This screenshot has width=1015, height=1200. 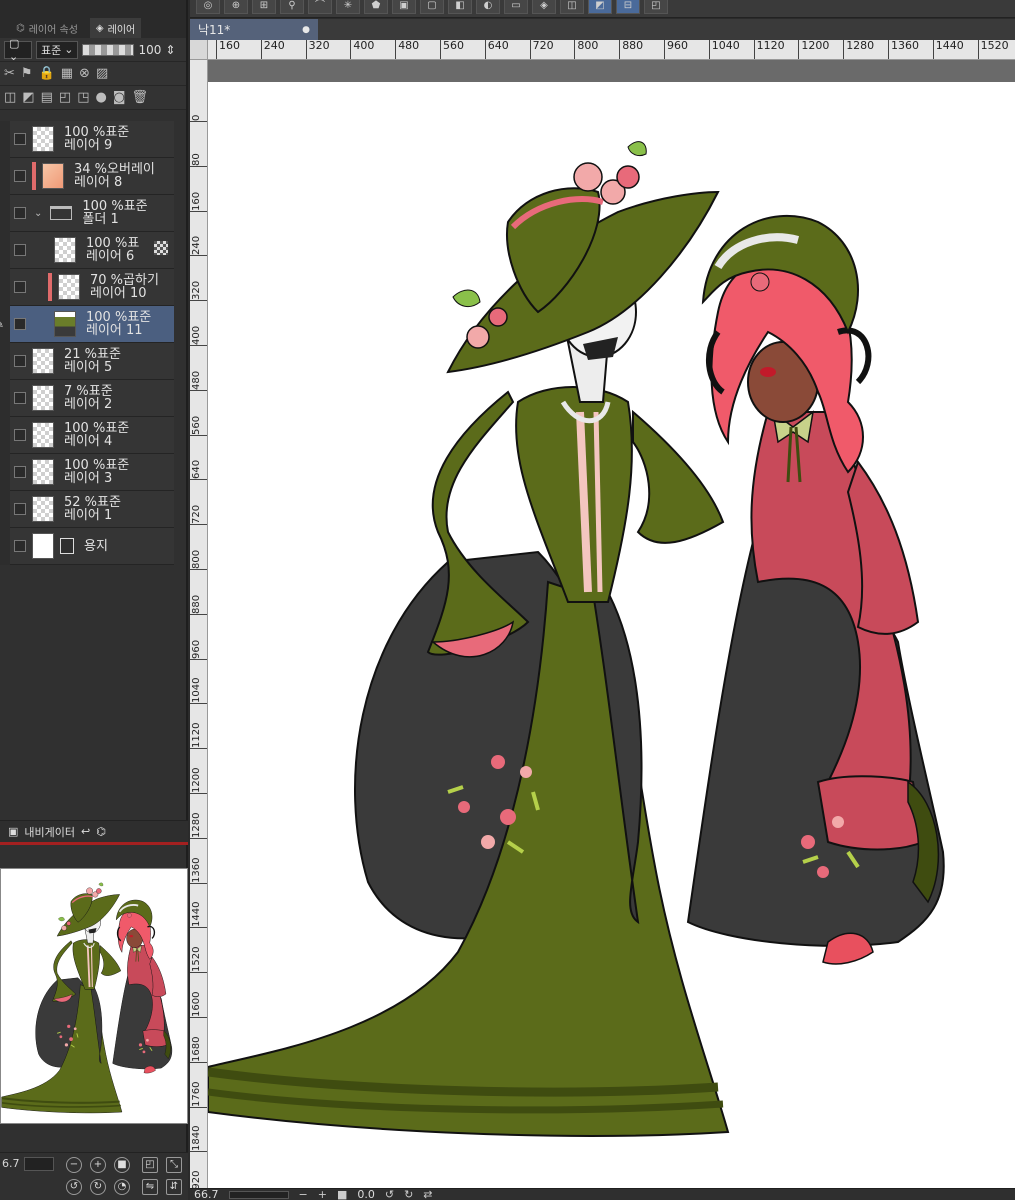 What do you see at coordinates (102, 73) in the screenshot?
I see `mask-icon: ▨` at bounding box center [102, 73].